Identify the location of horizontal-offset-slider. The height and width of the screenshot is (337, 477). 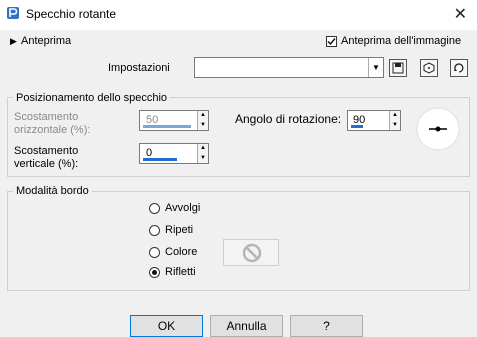
(167, 126).